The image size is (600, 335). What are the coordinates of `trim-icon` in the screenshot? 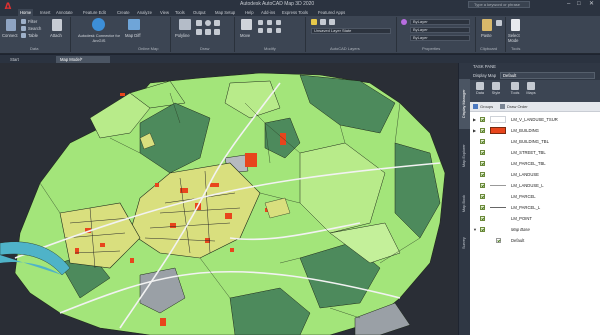 It's located at (269, 22).